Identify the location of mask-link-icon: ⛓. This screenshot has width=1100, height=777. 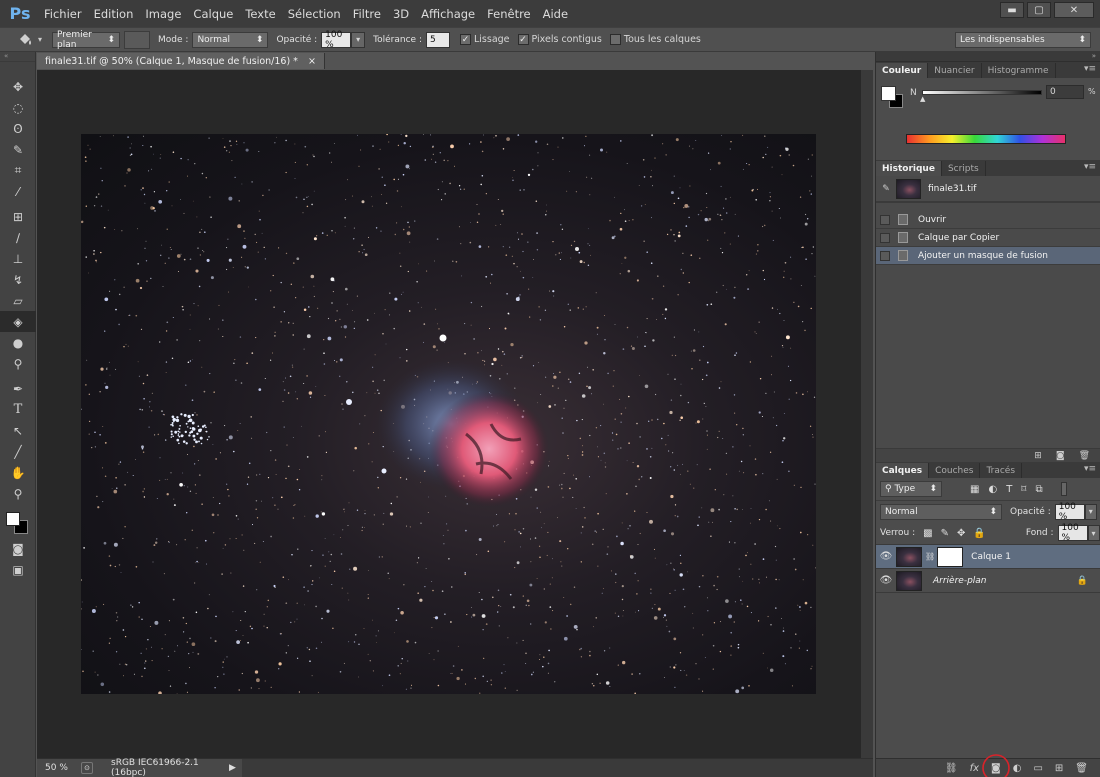
(930, 556).